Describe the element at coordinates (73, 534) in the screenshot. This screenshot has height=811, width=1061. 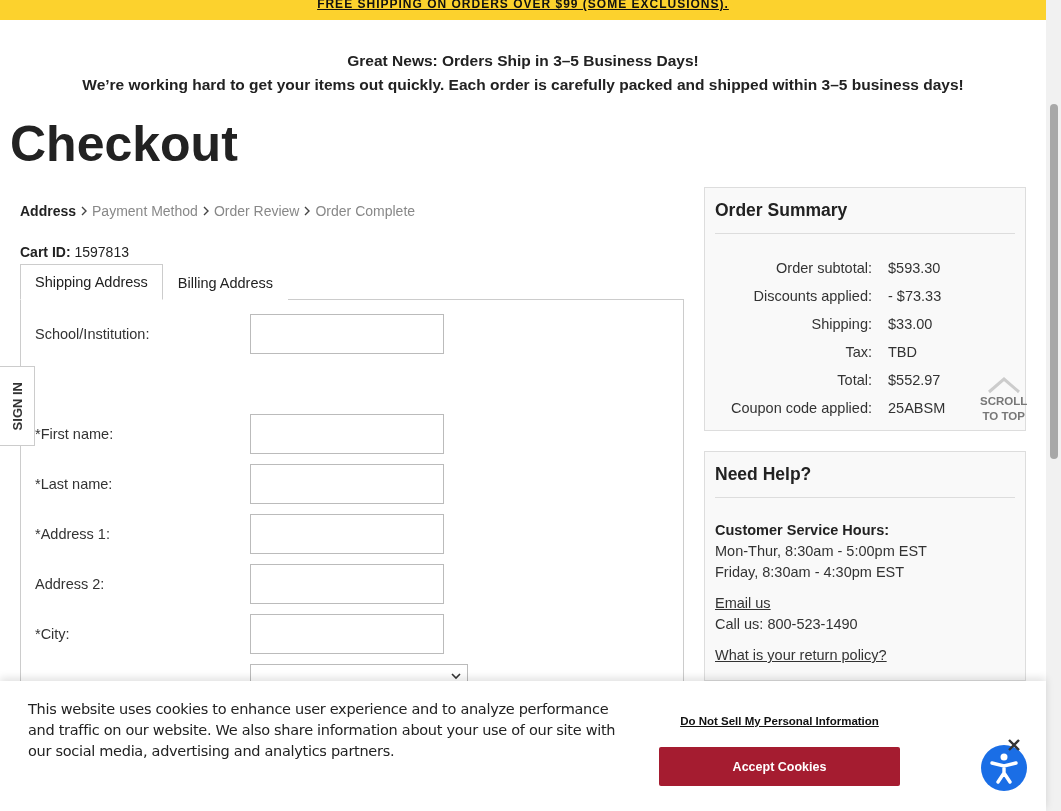
I see `field-label: *Address 1:` at that location.